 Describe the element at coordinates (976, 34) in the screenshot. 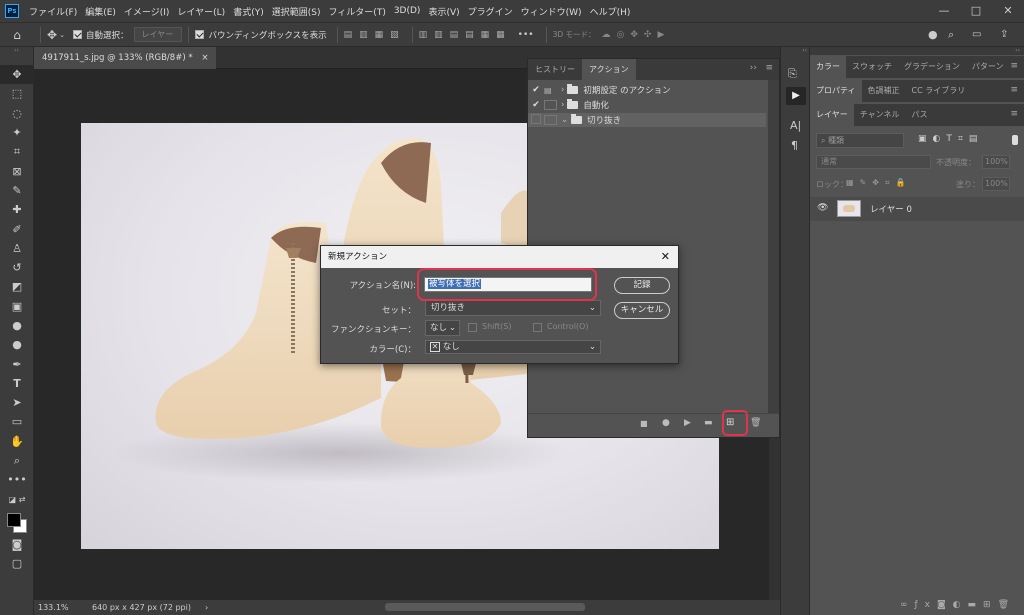

I see `workspace-icon: ▭` at that location.